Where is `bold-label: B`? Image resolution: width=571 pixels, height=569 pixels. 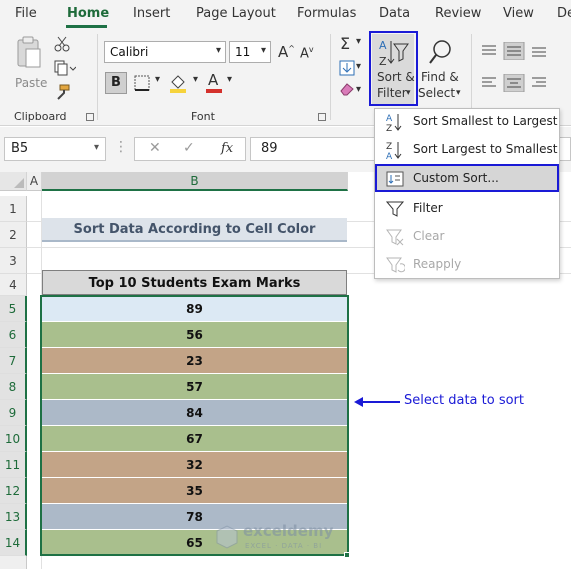 bold-label: B is located at coordinates (116, 82).